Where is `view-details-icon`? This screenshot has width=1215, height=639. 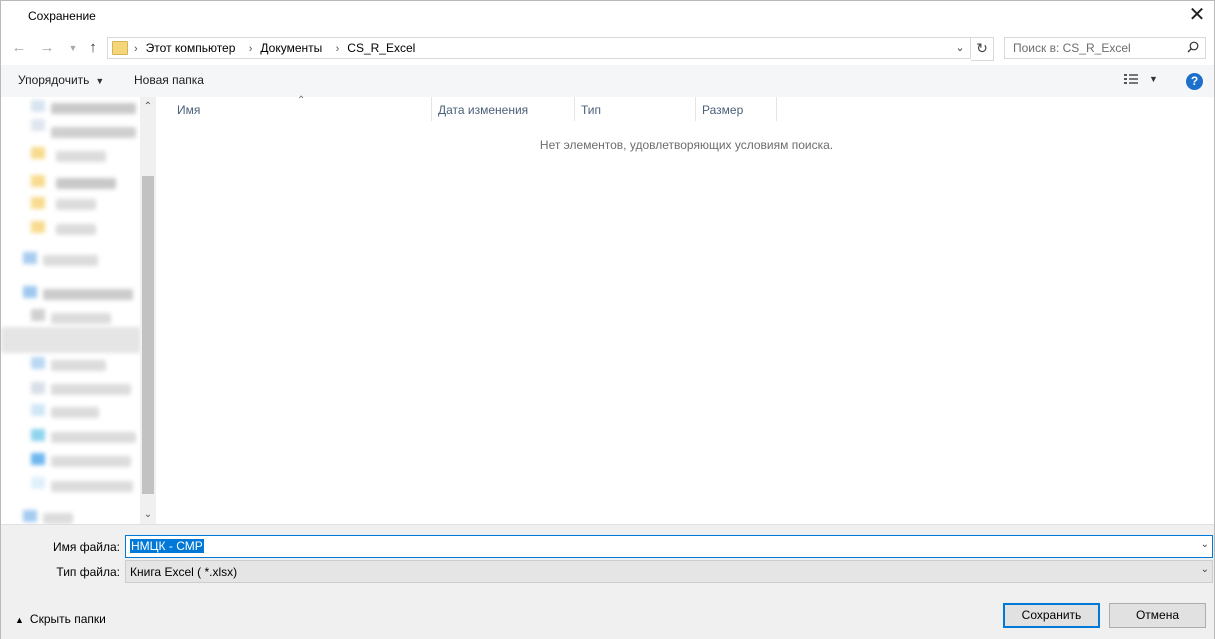
view-details-icon is located at coordinates (1131, 79).